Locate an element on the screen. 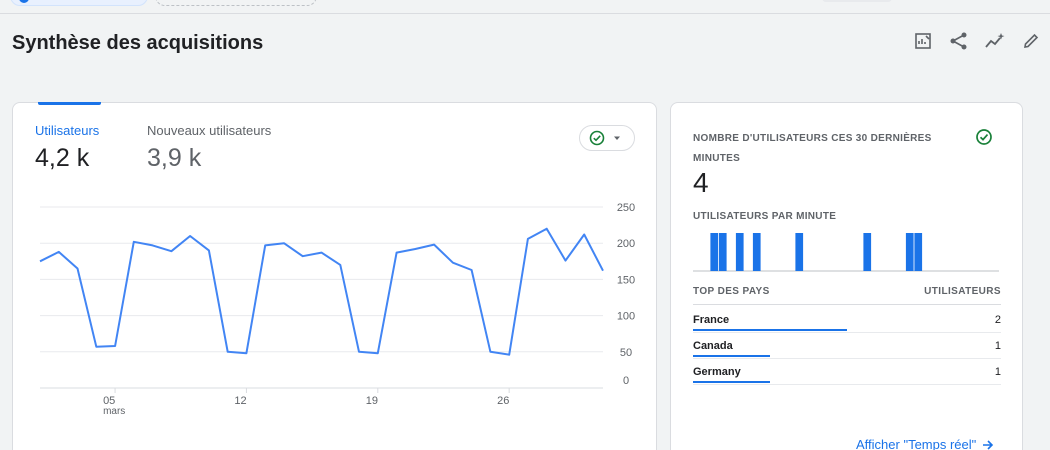 This screenshot has width=1050, height=450. y-tick-label: 200 is located at coordinates (626, 244).